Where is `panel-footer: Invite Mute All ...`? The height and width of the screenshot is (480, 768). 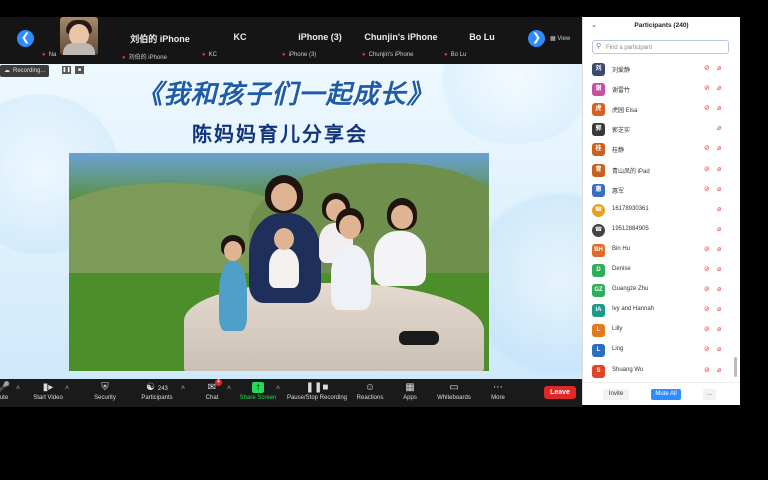 panel-footer: Invite Mute All ... is located at coordinates (661, 394).